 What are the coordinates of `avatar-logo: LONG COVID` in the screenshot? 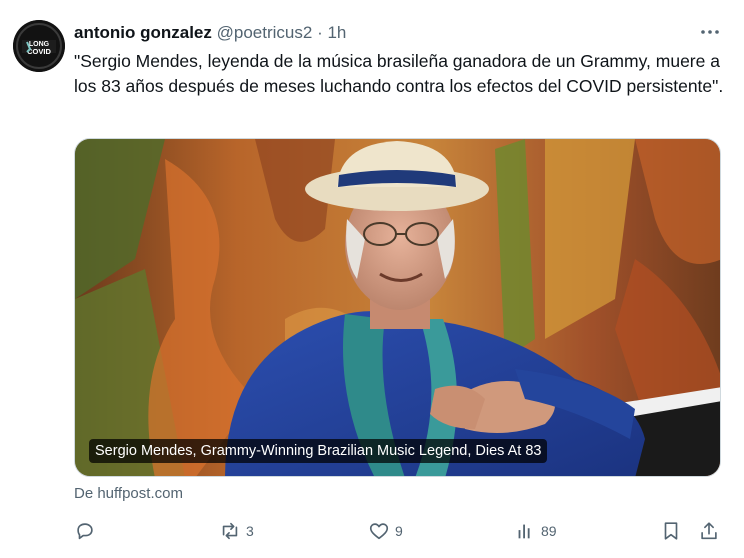 It's located at (39, 46).